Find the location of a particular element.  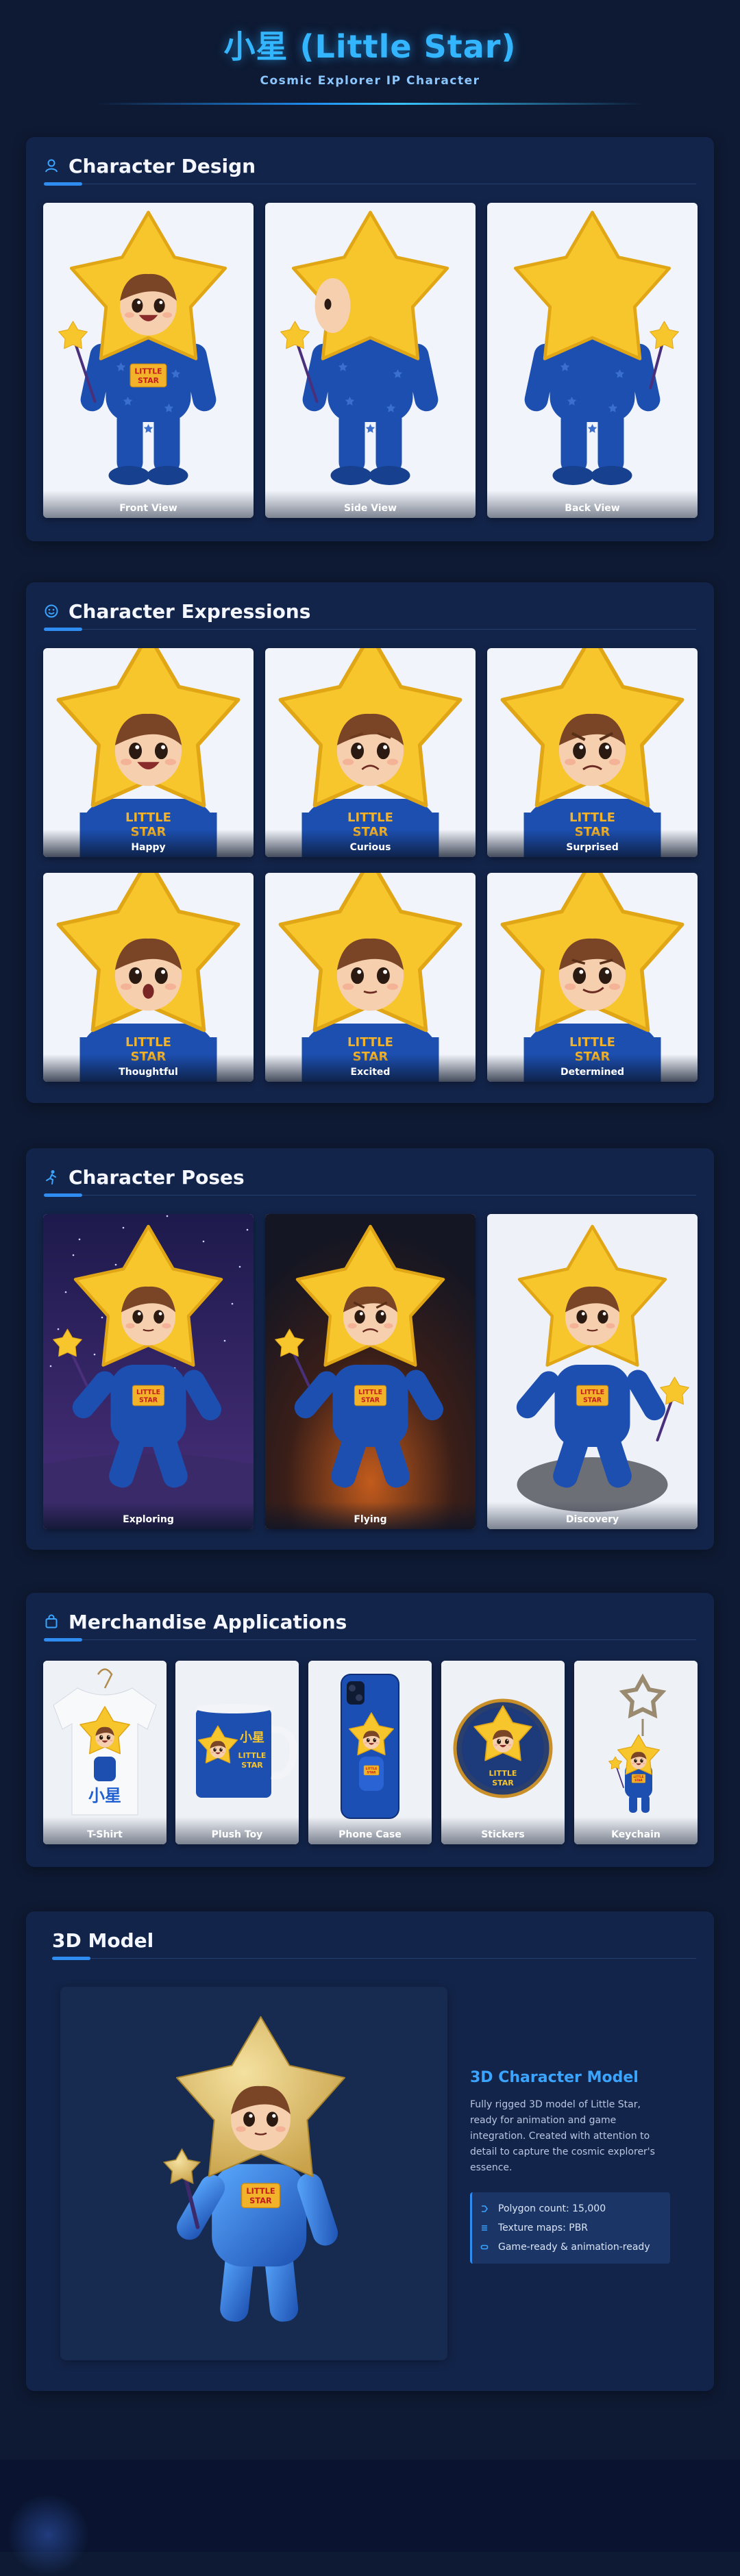

card-caption: Curious is located at coordinates (370, 843).